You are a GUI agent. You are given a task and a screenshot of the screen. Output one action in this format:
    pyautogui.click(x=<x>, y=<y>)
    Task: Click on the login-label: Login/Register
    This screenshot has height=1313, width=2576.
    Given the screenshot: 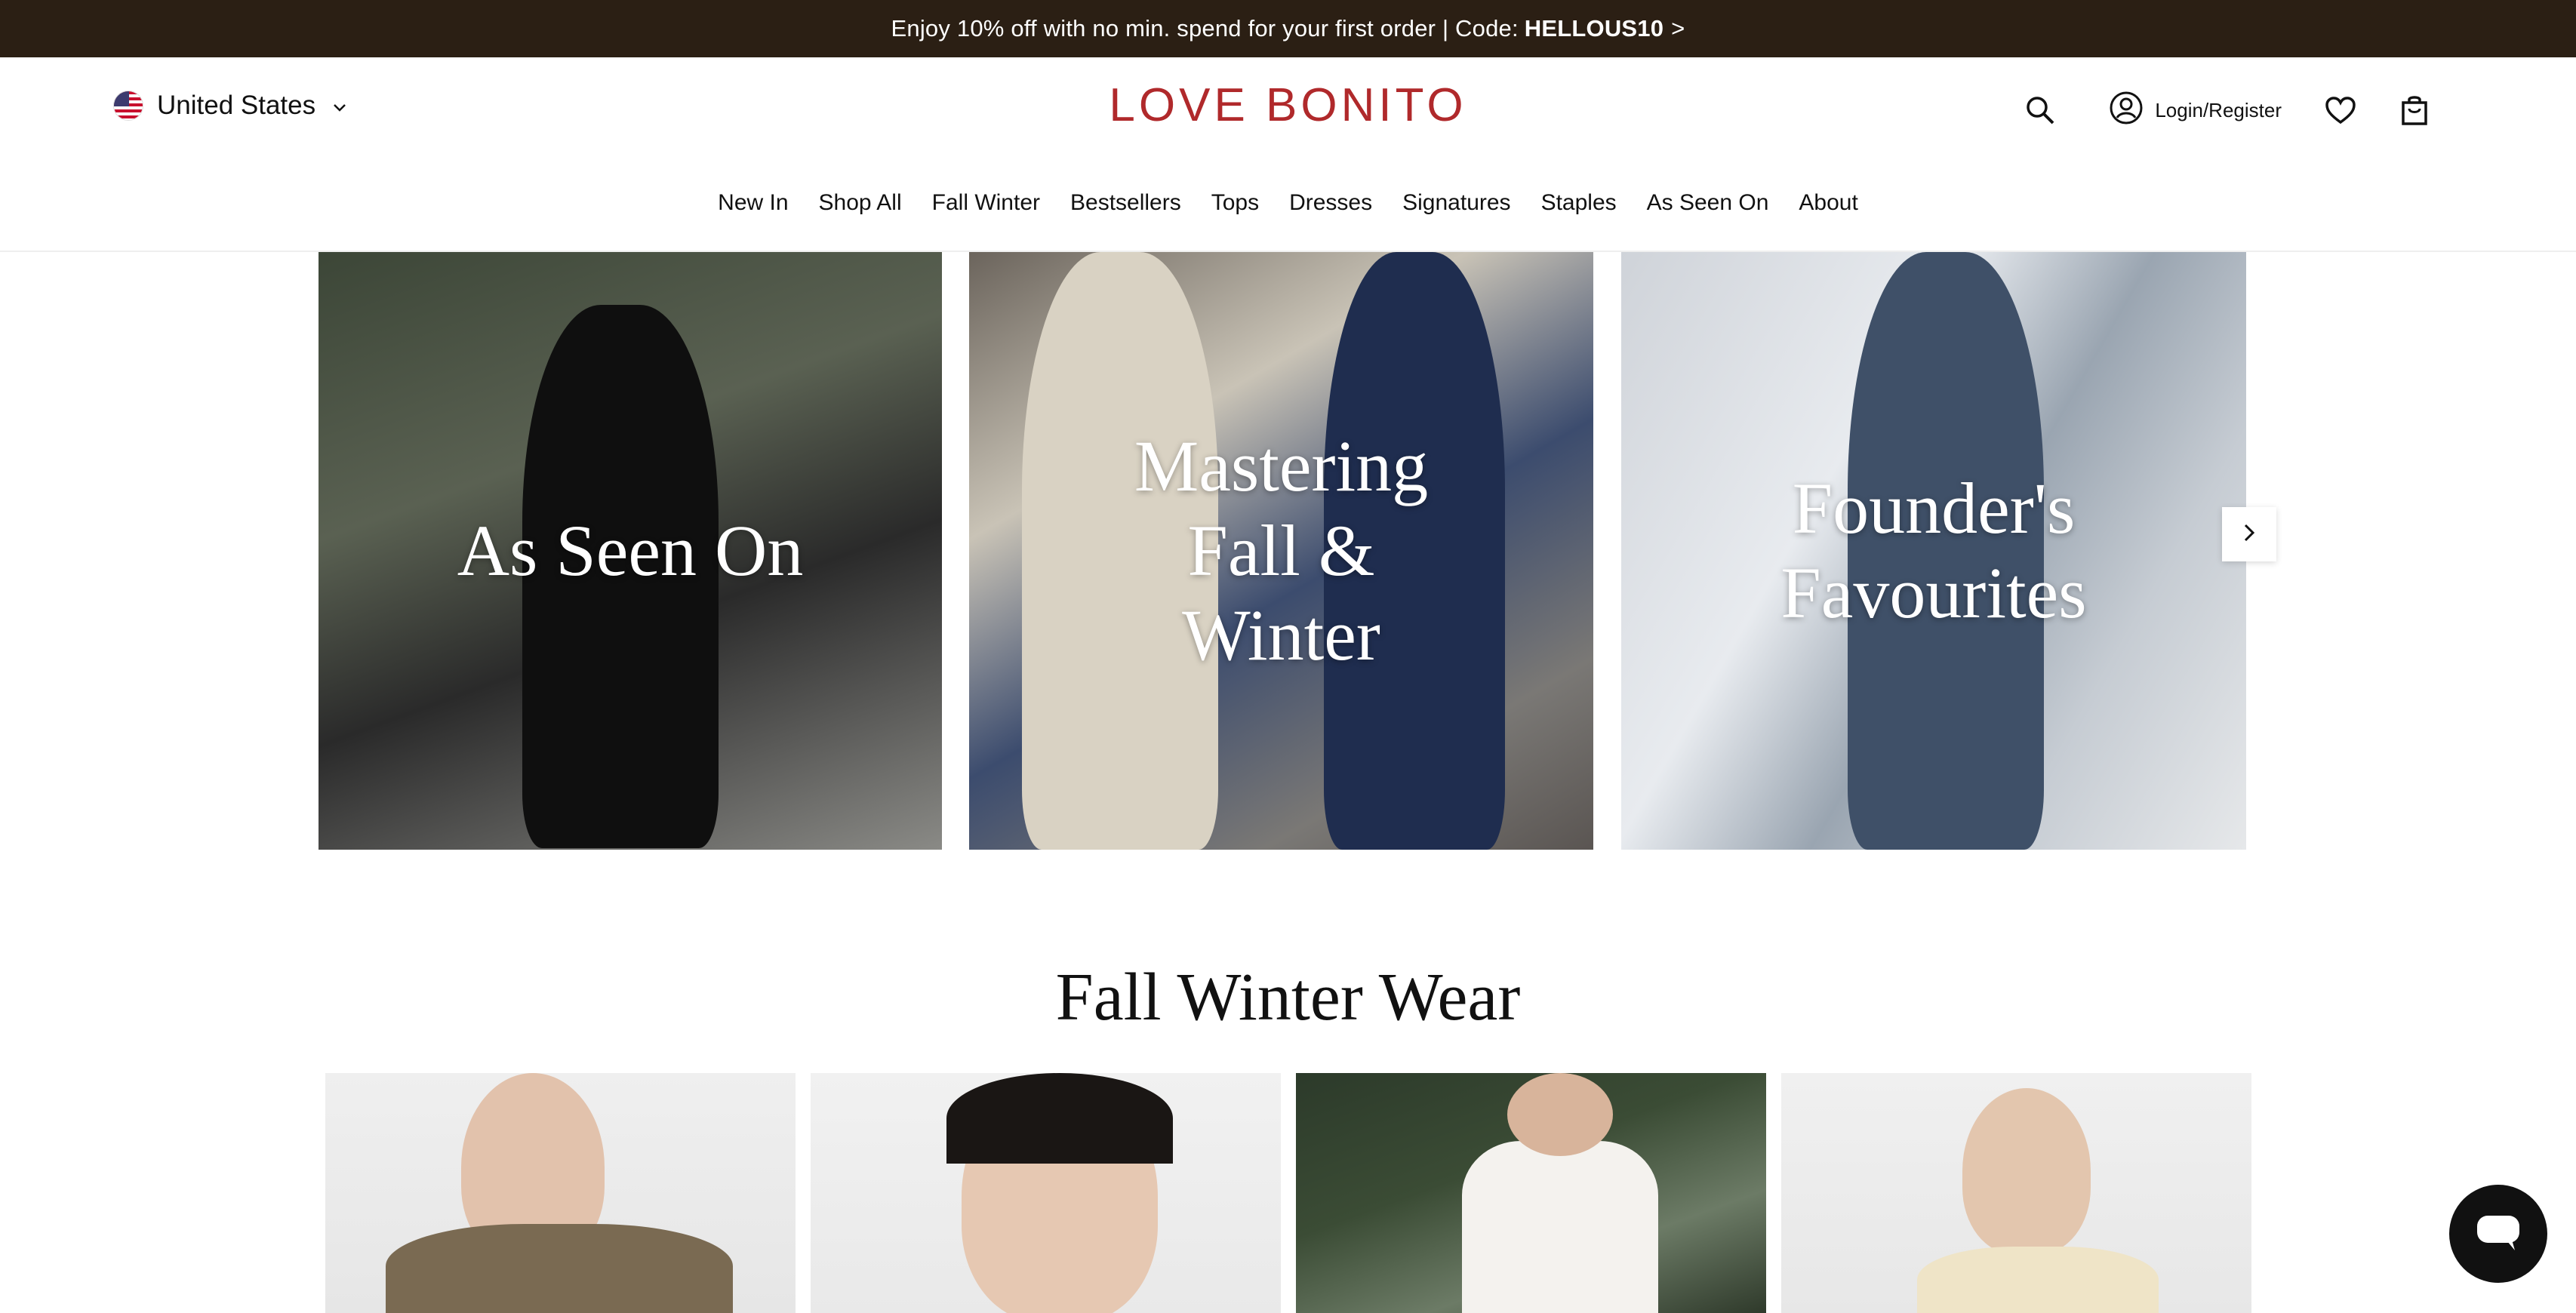 What is the action you would take?
    pyautogui.click(x=2218, y=109)
    